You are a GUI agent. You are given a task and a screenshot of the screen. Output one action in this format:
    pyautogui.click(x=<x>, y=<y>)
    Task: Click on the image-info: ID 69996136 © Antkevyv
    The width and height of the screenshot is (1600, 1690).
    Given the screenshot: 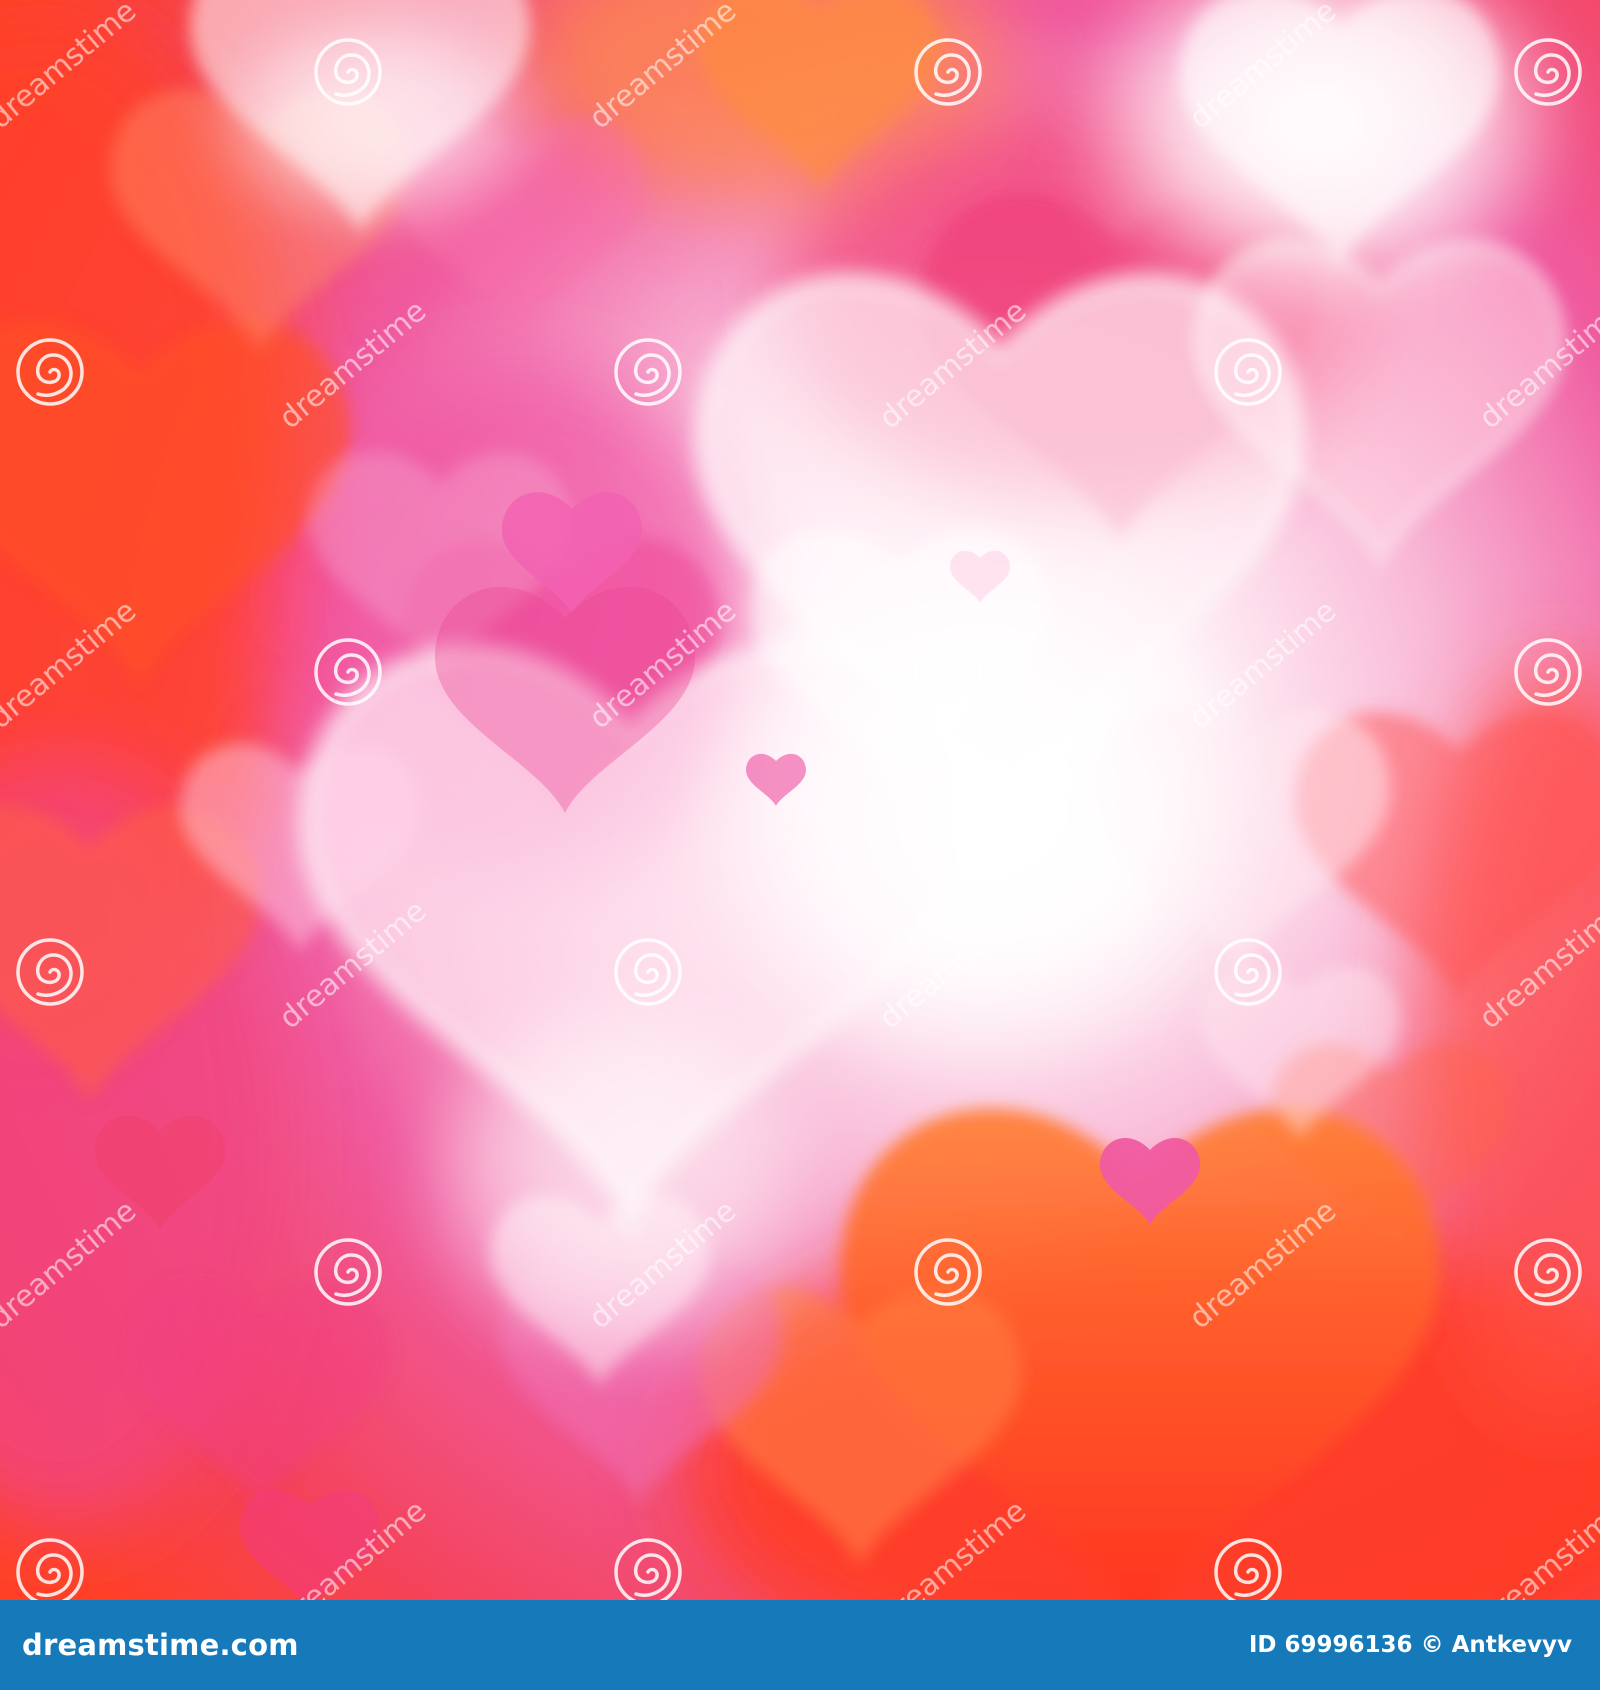 What is the action you would take?
    pyautogui.click(x=1410, y=1645)
    